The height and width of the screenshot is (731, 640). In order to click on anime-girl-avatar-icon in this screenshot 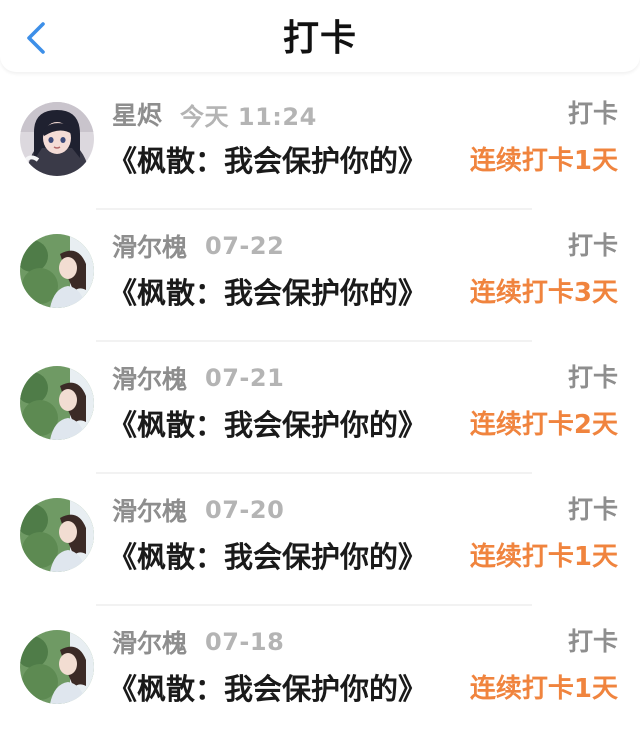, I will do `click(57, 139)`.